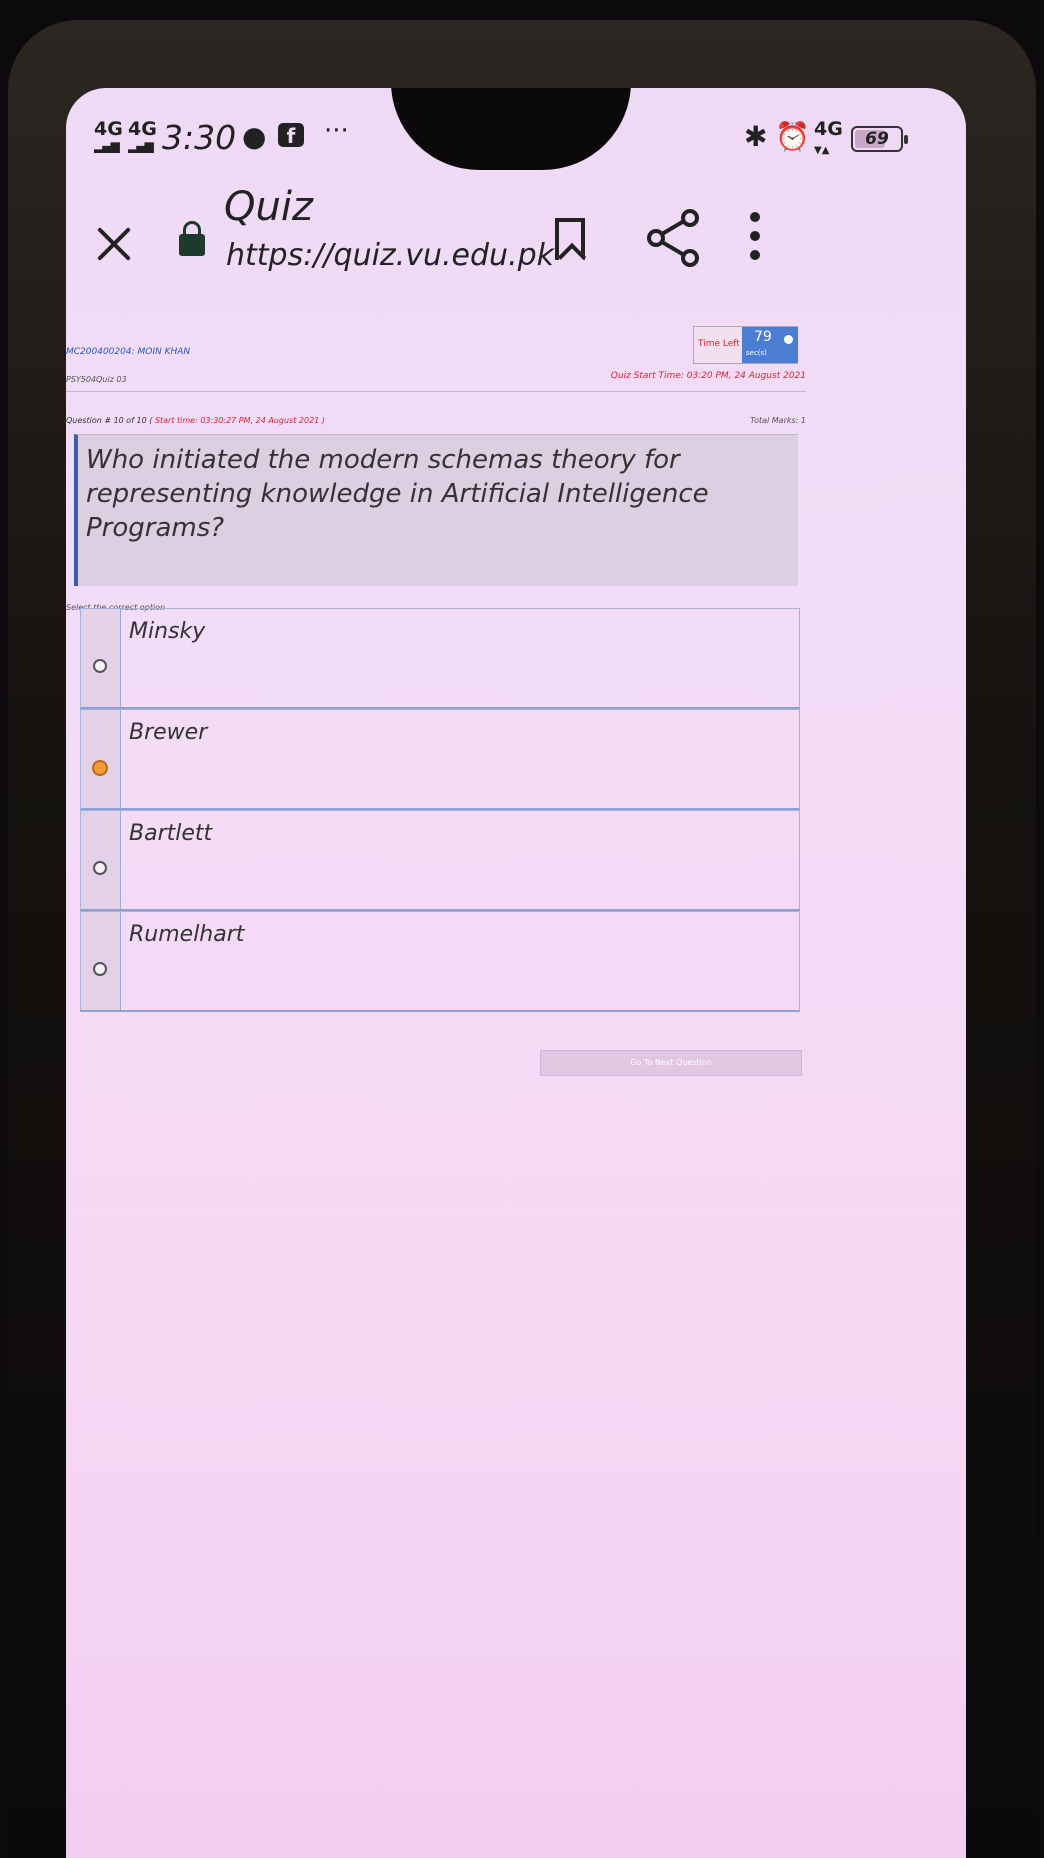  I want to click on option-row: Minsky, so click(440, 658).